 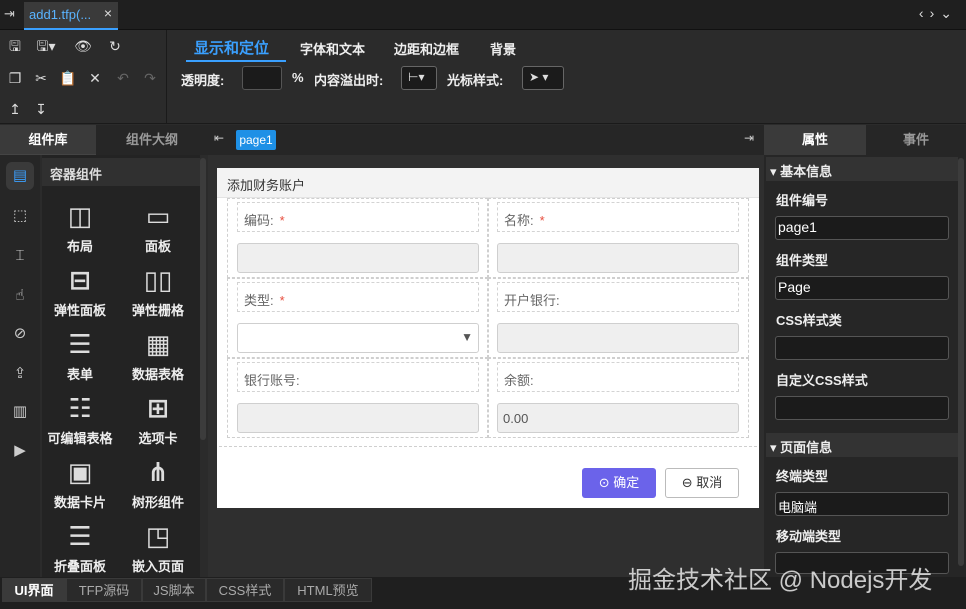 What do you see at coordinates (419, 78) in the screenshot?
I see `overflow-select: ⊢▾` at bounding box center [419, 78].